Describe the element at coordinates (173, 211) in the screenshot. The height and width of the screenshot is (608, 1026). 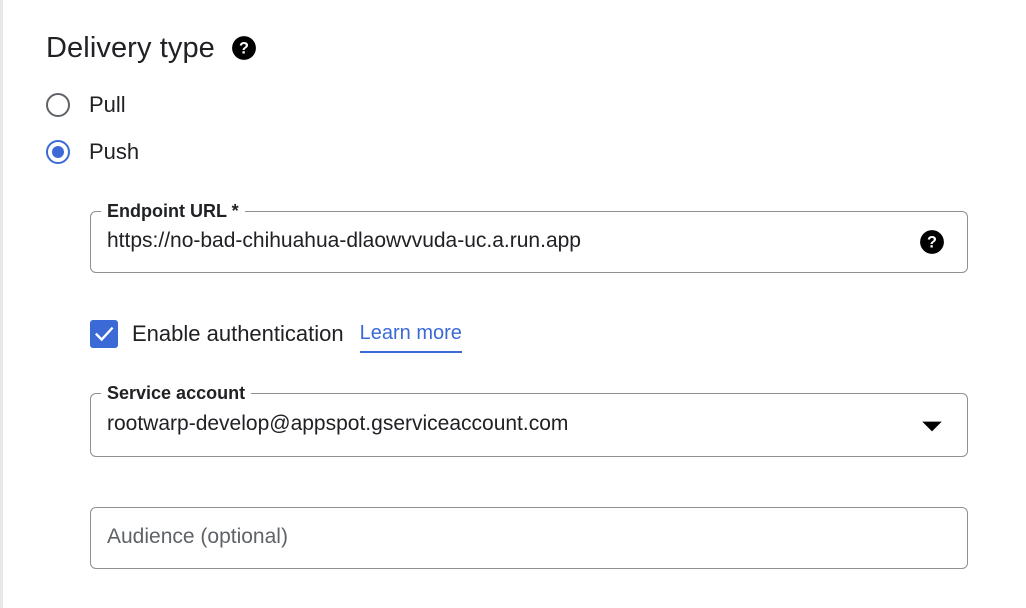
I see `endpoint-url-label: Endpoint URL *` at that location.